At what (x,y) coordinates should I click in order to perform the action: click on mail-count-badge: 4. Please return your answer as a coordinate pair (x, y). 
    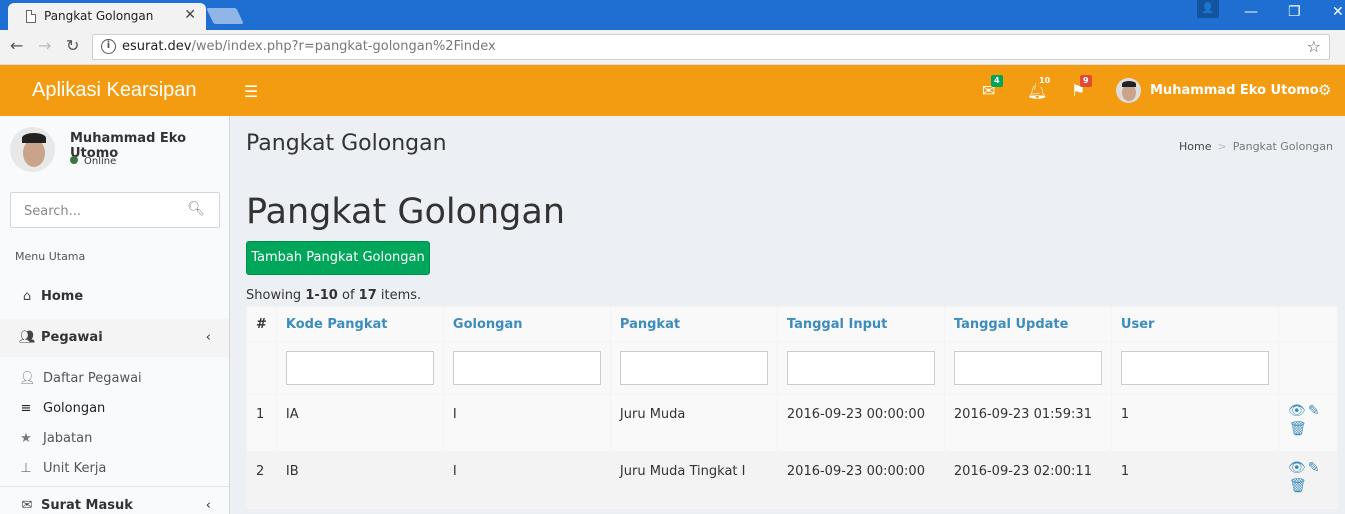
    Looking at the image, I should click on (997, 81).